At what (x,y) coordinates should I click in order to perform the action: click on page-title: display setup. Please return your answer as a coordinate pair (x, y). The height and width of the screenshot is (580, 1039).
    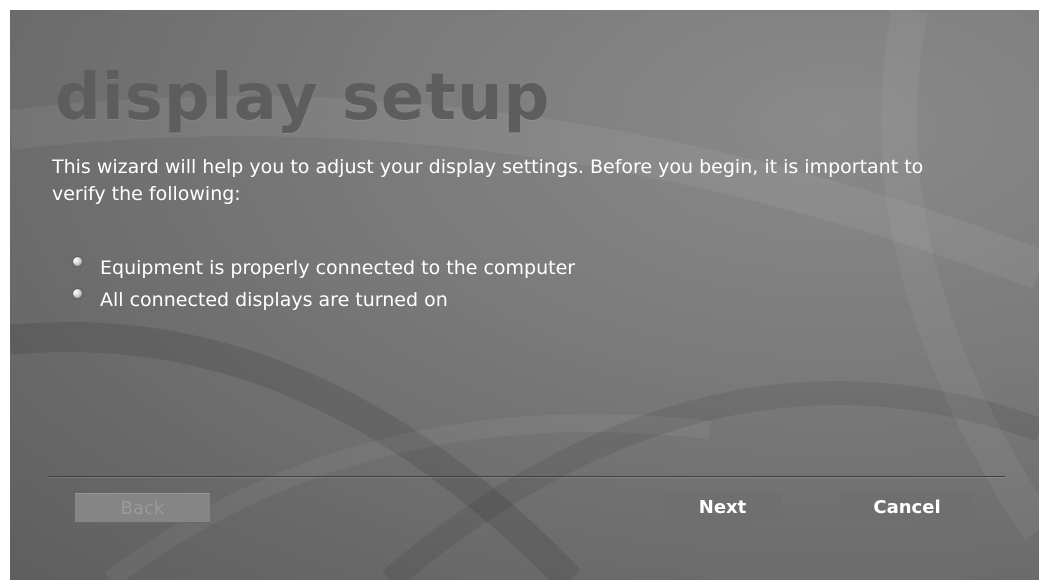
    Looking at the image, I should click on (303, 98).